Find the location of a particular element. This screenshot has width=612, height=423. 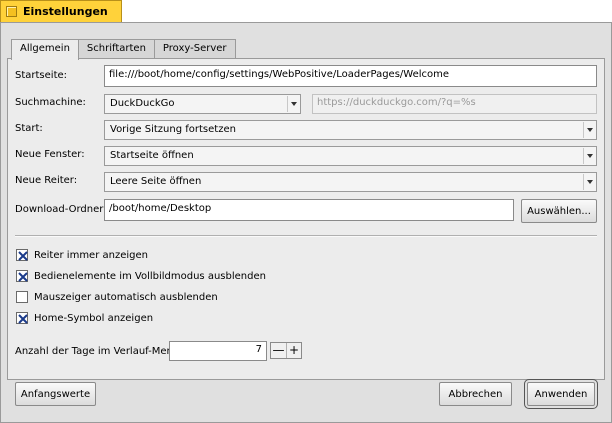

increment-button: + is located at coordinates (293, 350).